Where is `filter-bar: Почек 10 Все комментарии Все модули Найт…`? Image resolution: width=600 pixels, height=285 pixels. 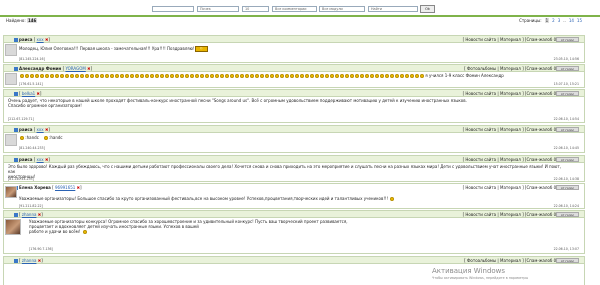
filter-bar: Почек 10 Все комментарии Все модули Найт… is located at coordinates (300, 8).